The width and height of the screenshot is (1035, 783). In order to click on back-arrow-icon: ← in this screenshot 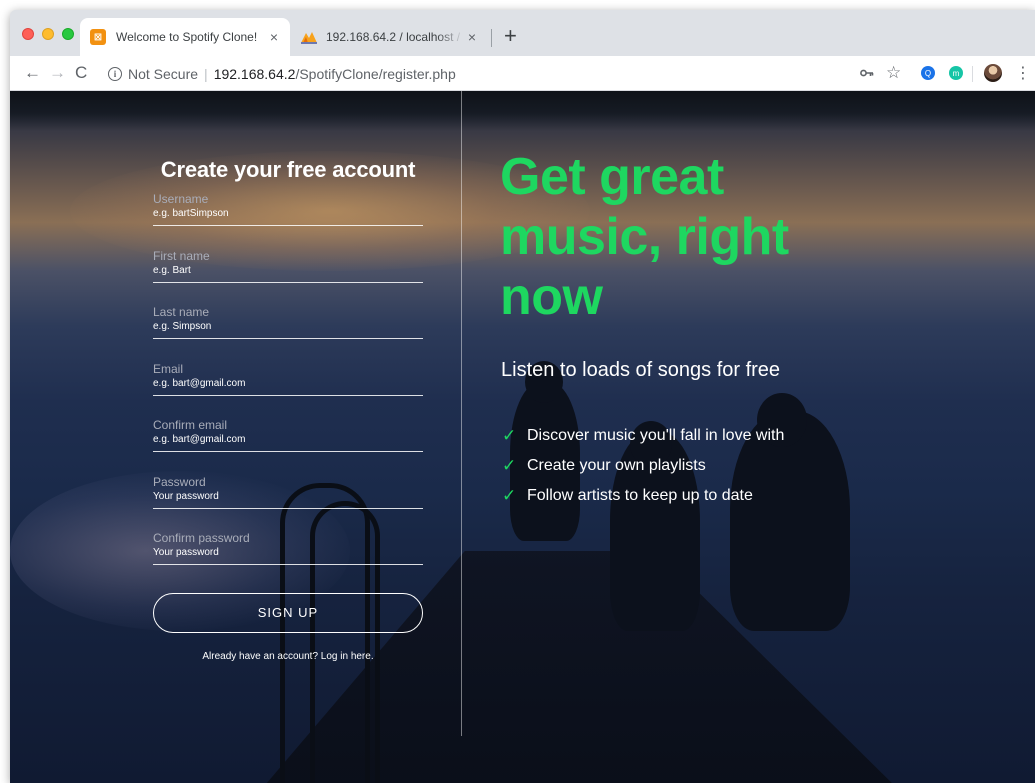, I will do `click(32, 73)`.